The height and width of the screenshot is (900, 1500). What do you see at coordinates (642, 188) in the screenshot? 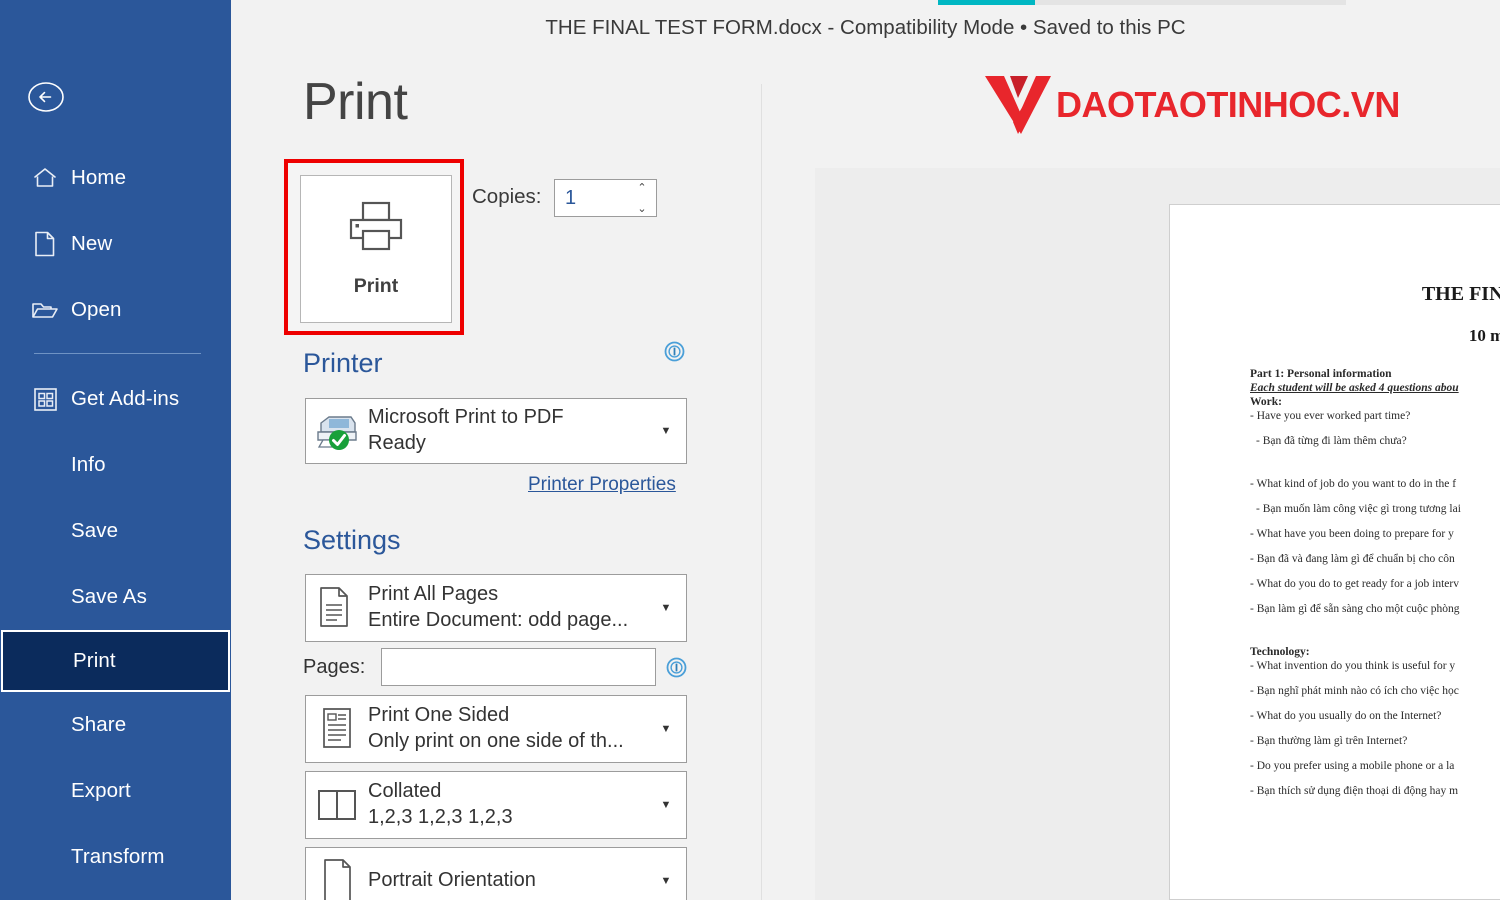
I see `spinner-up-icon: ⌃` at bounding box center [642, 188].